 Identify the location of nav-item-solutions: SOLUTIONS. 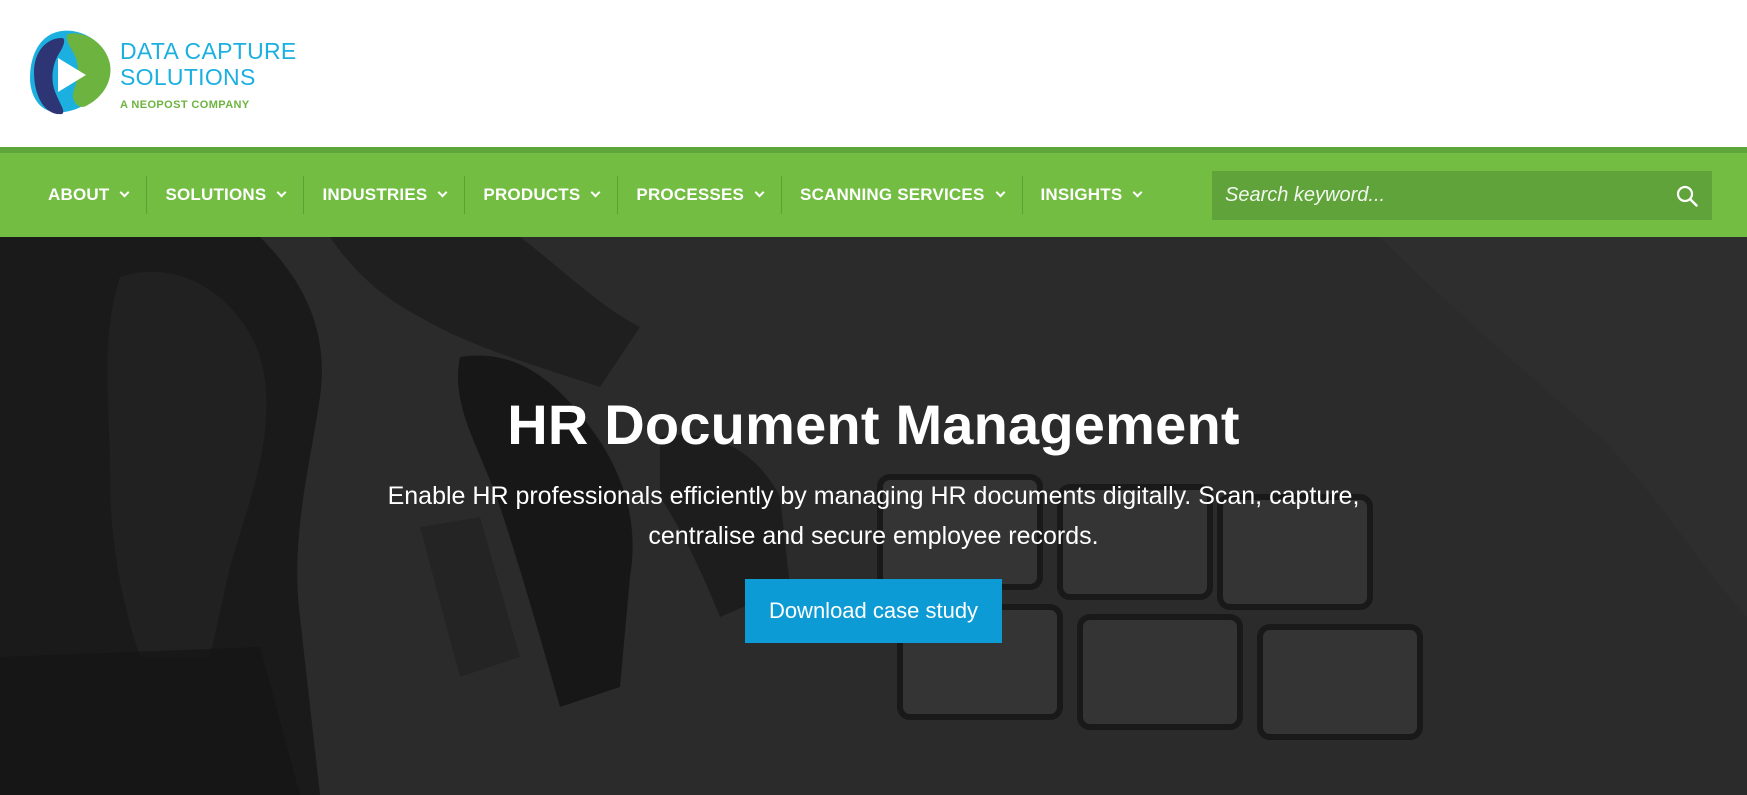
(224, 195).